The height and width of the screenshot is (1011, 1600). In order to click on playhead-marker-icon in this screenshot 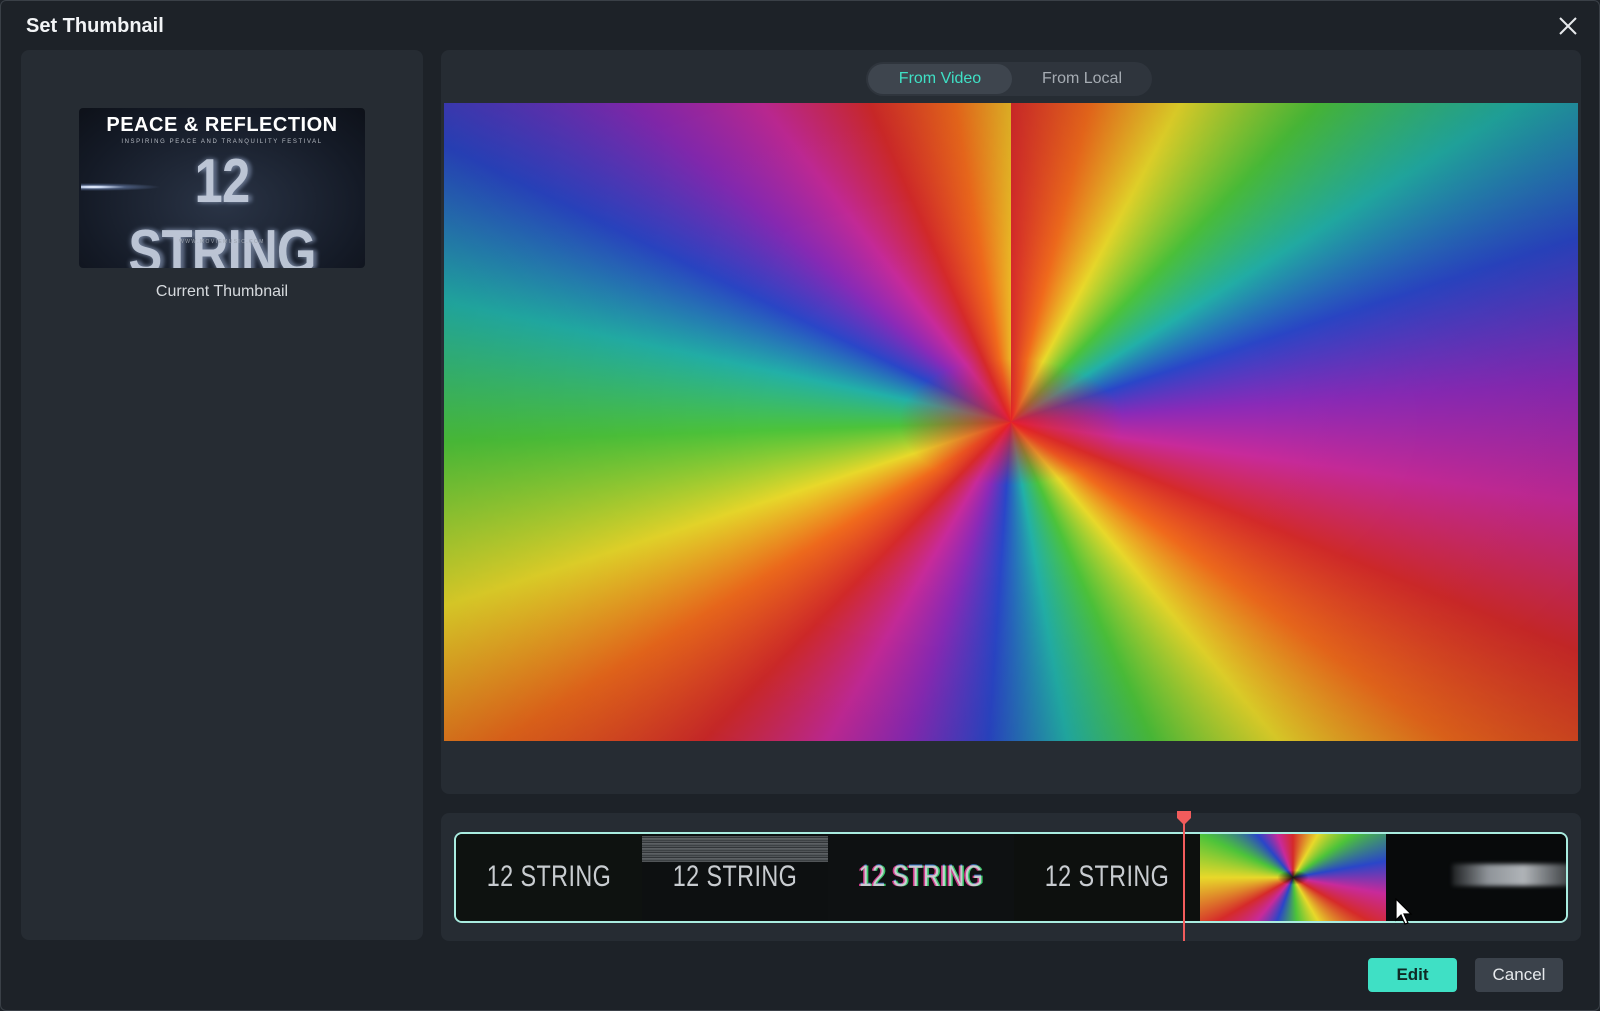, I will do `click(1184, 818)`.